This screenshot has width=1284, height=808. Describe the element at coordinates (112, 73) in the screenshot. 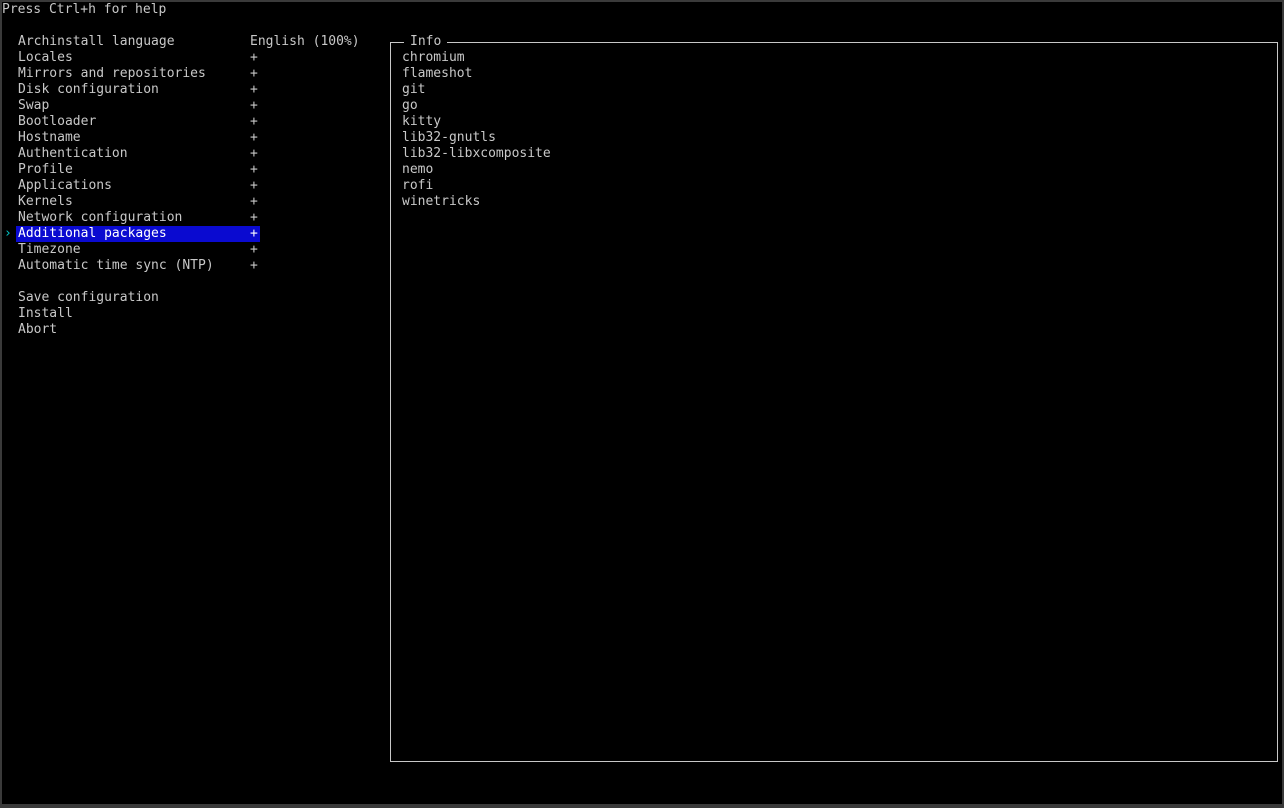

I see `menu-item-label: Mirrors and repositories` at that location.